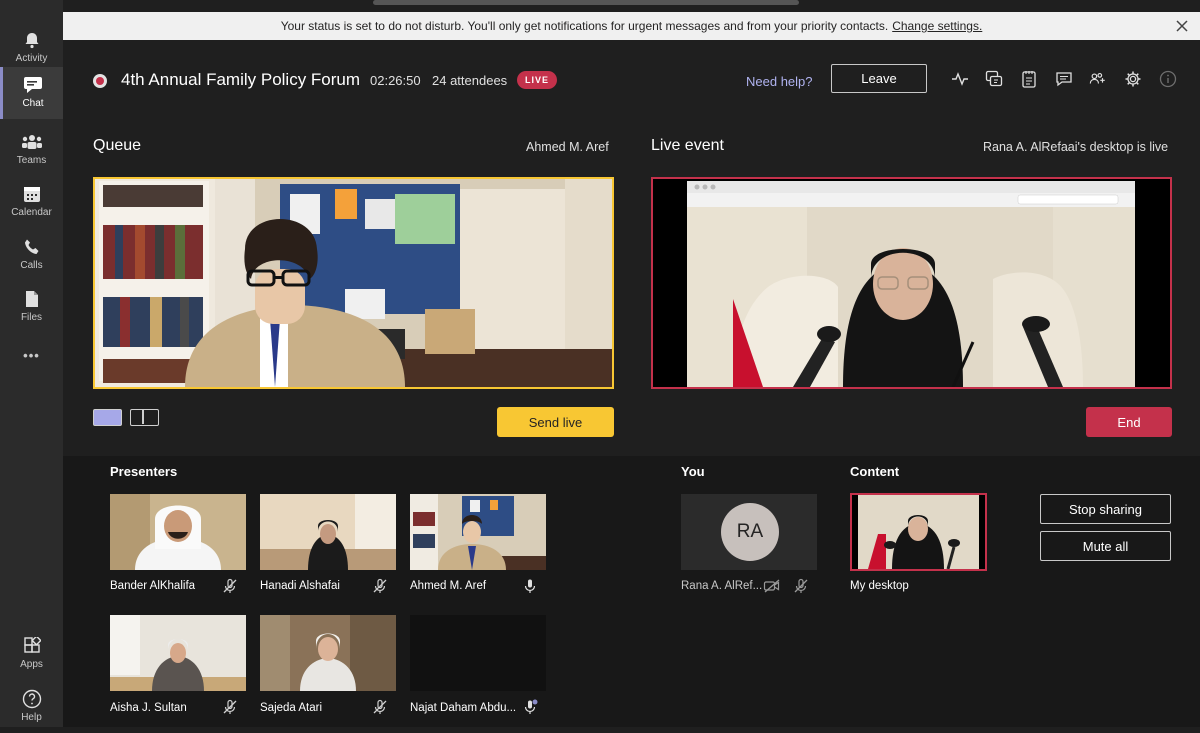 The width and height of the screenshot is (1200, 733). I want to click on teams-icon, so click(32, 142).